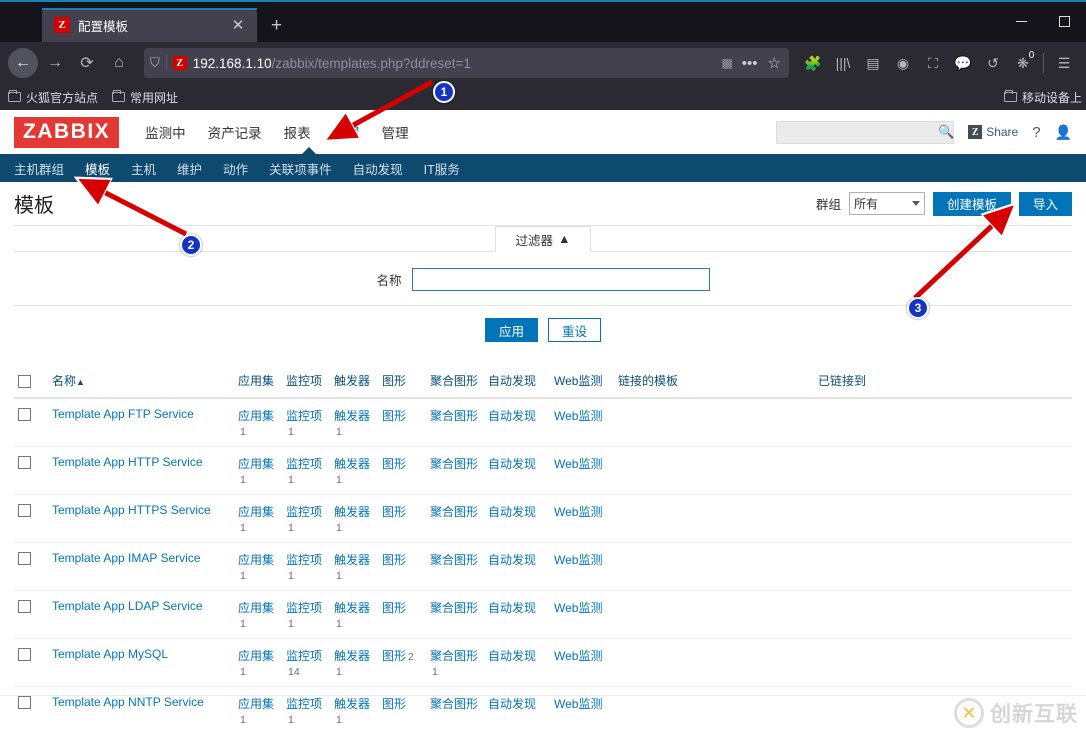 The height and width of the screenshot is (734, 1086). What do you see at coordinates (933, 63) in the screenshot?
I see `screenshot-icon: ⛶` at bounding box center [933, 63].